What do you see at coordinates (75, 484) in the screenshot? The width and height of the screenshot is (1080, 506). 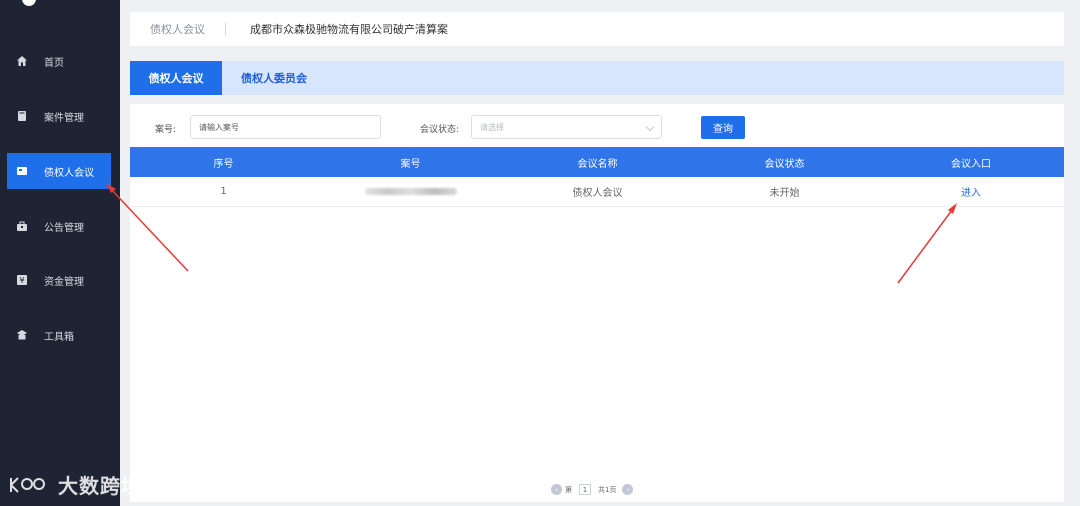 I see `watermark: 大数跨境` at bounding box center [75, 484].